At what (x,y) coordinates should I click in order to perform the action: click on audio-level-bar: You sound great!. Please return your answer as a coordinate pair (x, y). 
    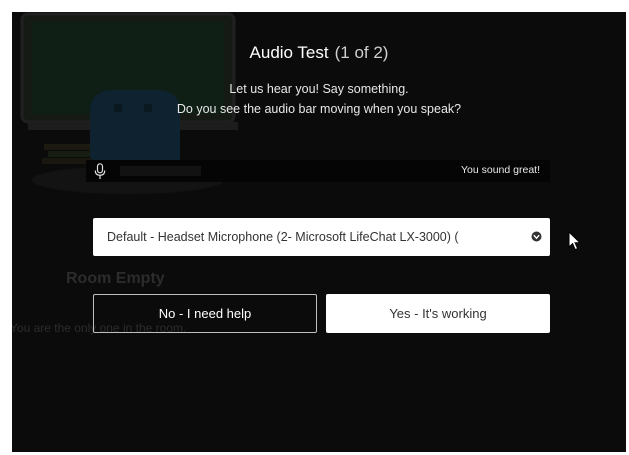
    Looking at the image, I should click on (318, 171).